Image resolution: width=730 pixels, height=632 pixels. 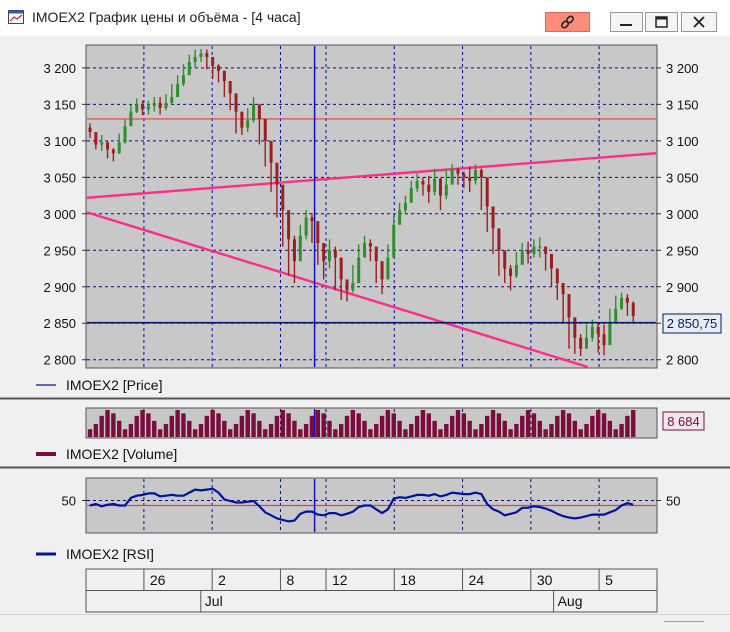 I want to click on date-tick-label: 30, so click(x=545, y=580).